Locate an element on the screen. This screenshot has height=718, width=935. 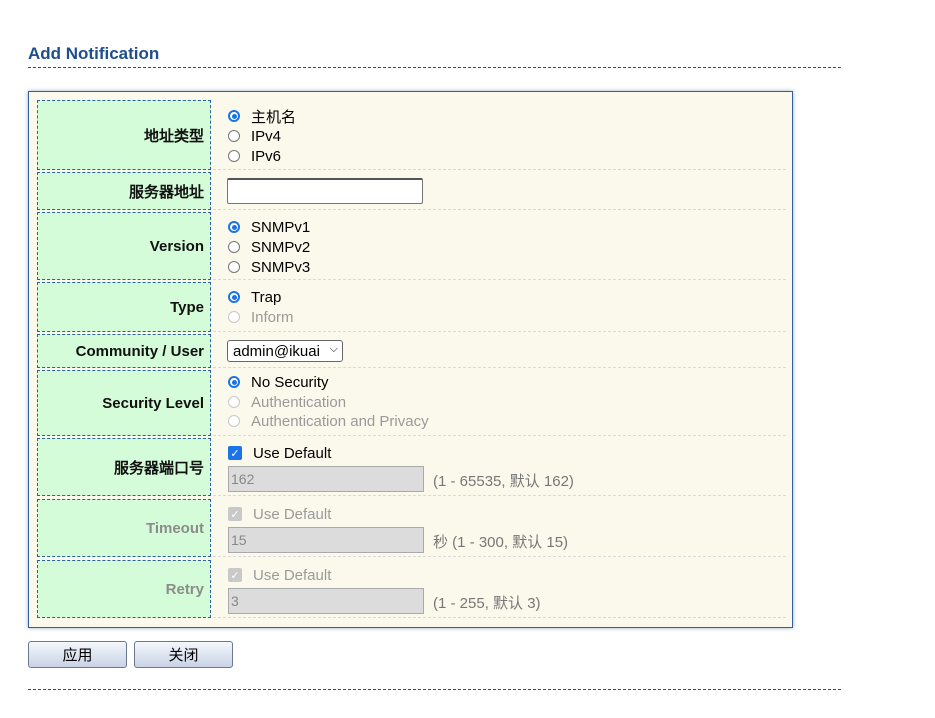
community-select-value: admin@ikuai is located at coordinates (276, 351).